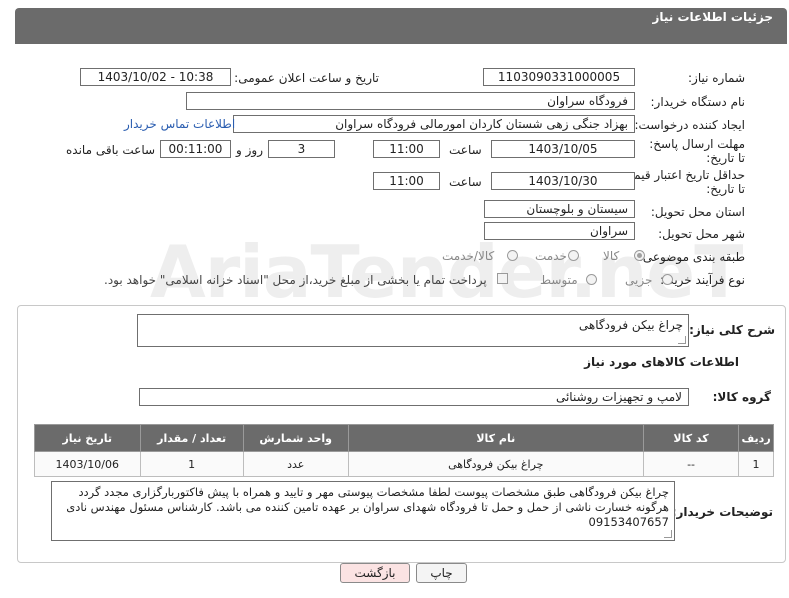  I want to click on category-radio-goods-service, so click(512, 255).